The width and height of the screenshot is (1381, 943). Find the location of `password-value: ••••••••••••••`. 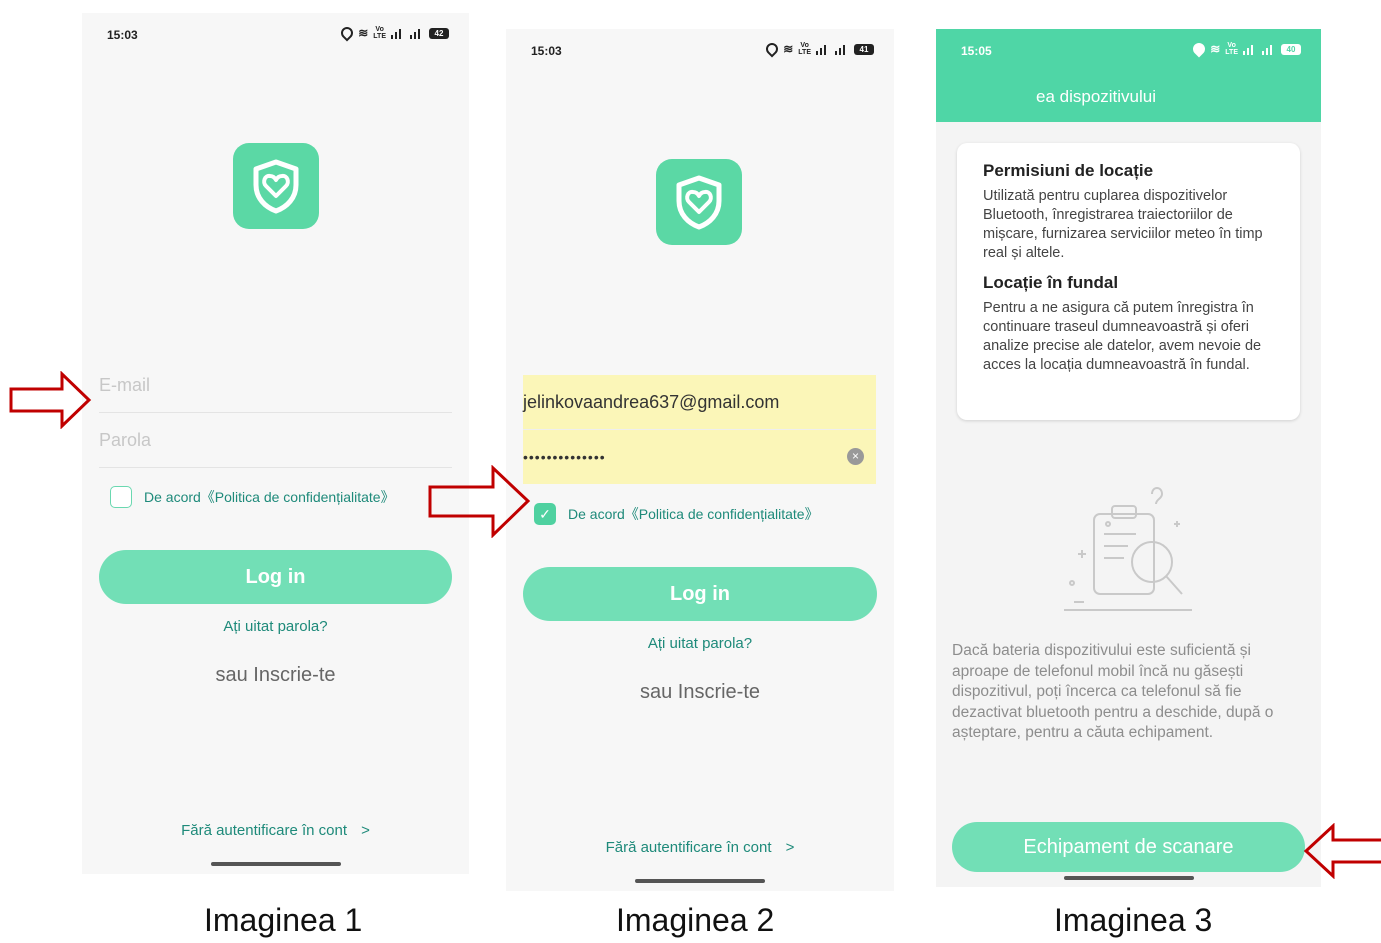

password-value: •••••••••••••• is located at coordinates (564, 457).